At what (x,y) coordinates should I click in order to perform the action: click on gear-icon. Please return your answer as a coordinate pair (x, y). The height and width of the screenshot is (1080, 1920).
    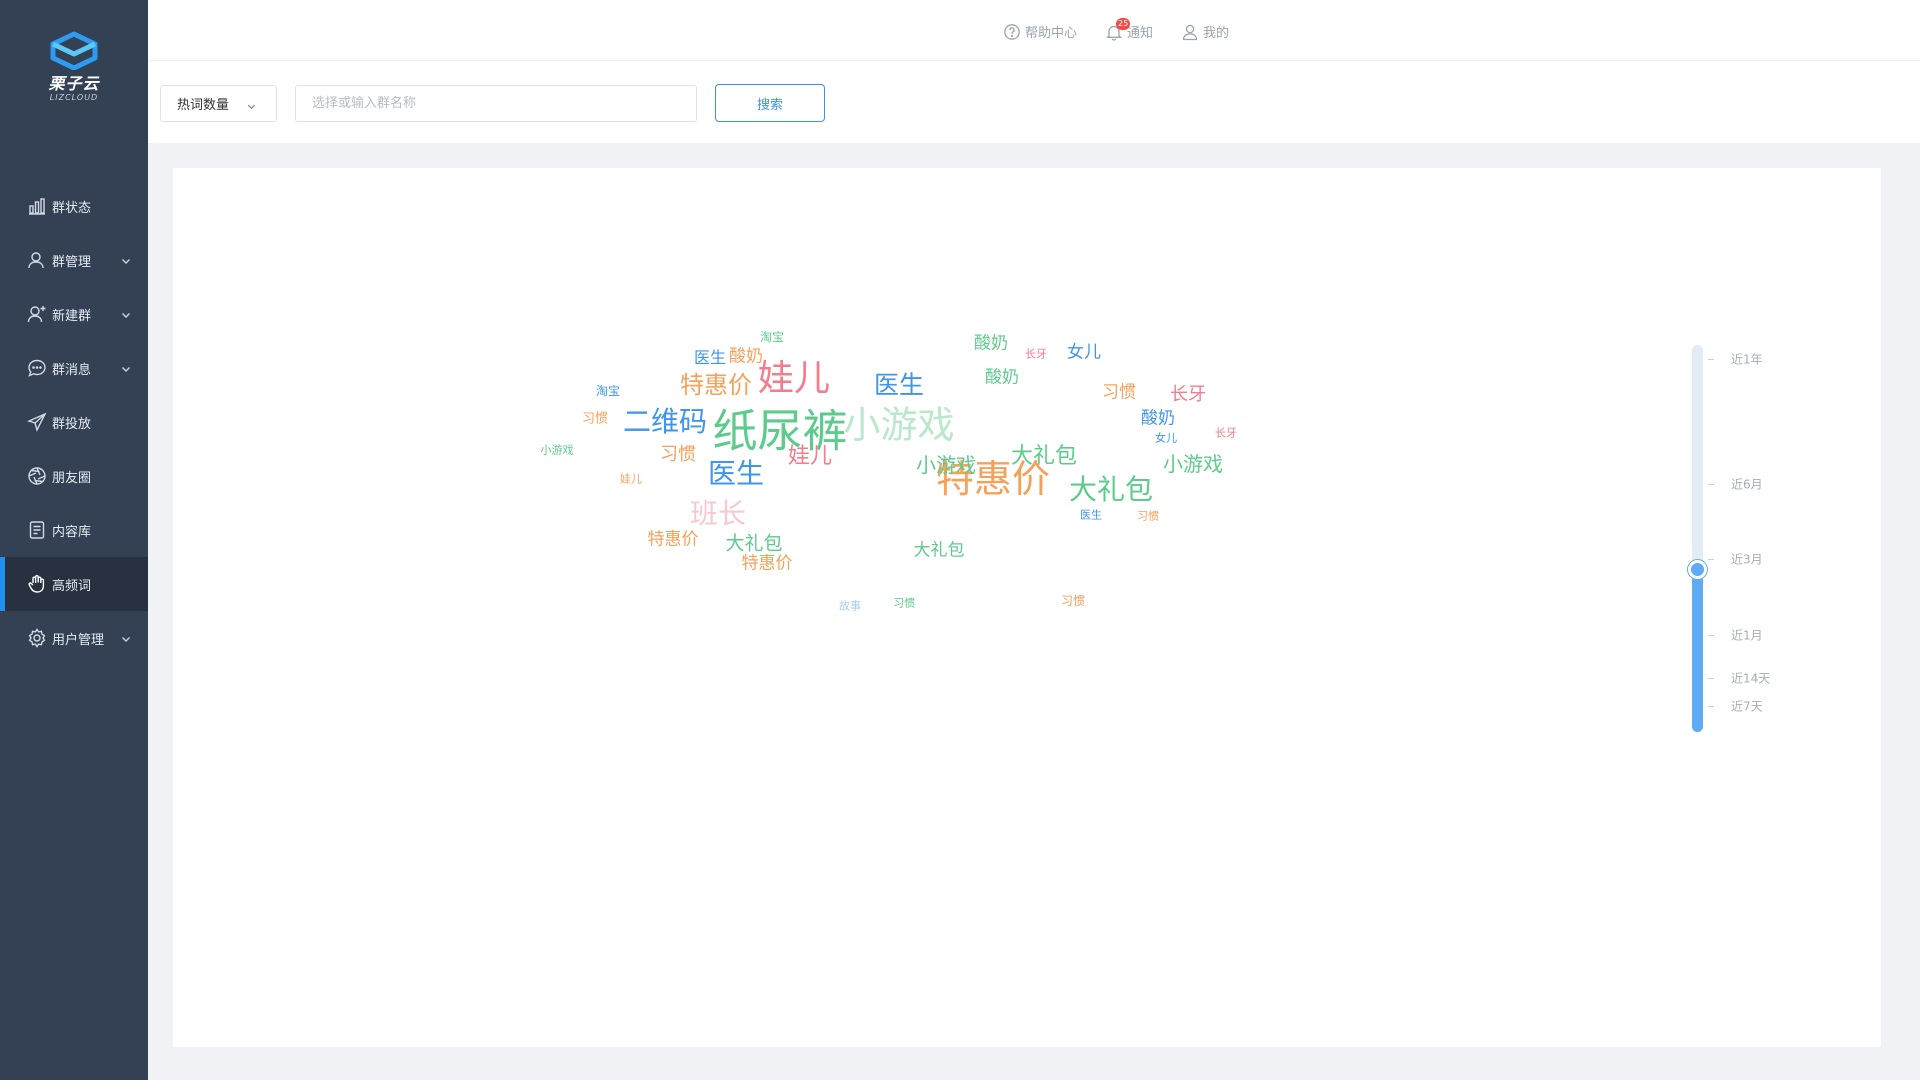
    Looking at the image, I should click on (37, 638).